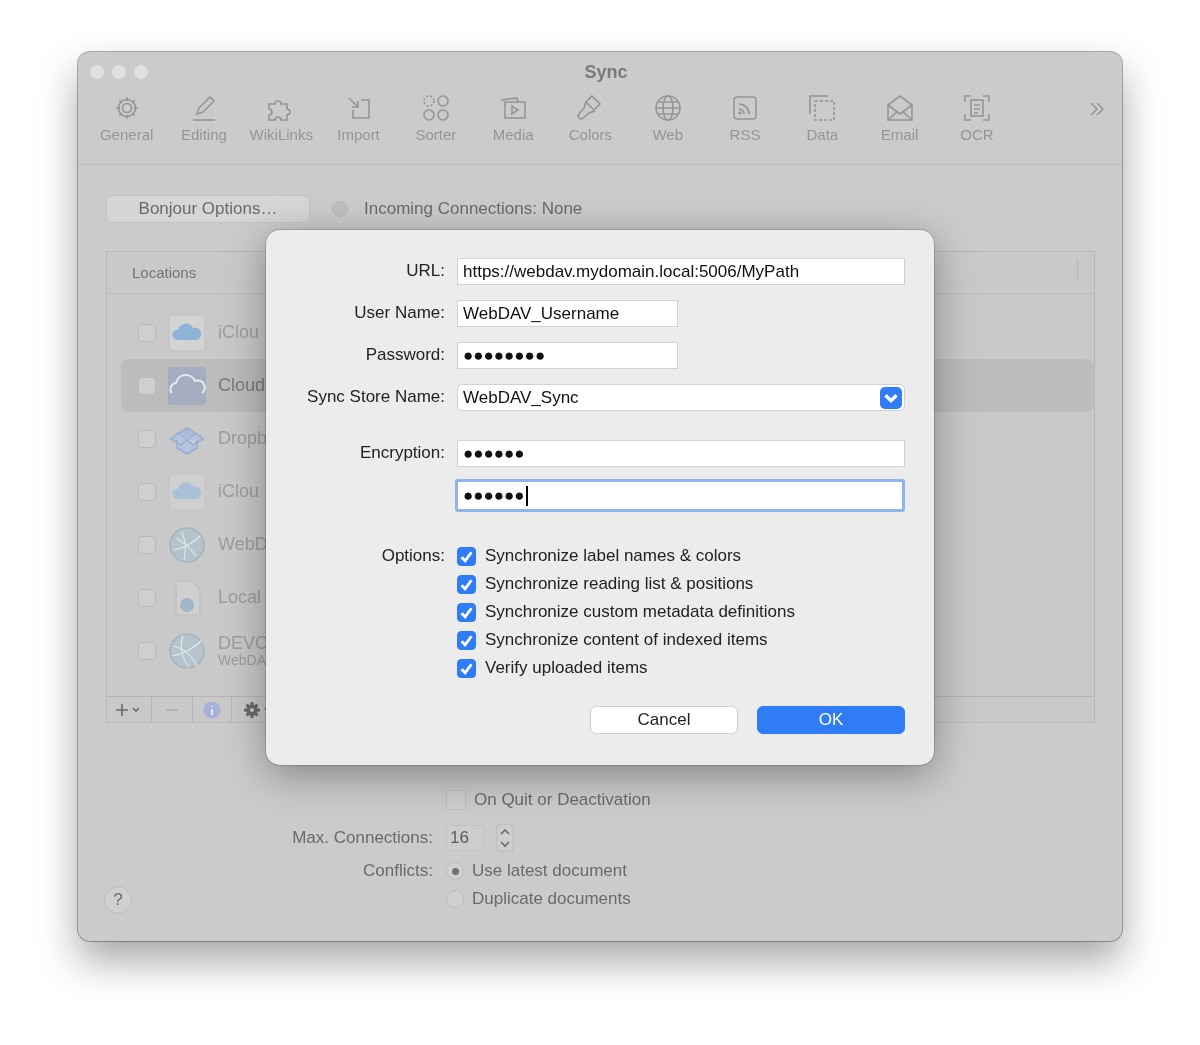 The height and width of the screenshot is (1045, 1200). What do you see at coordinates (566, 668) in the screenshot?
I see `checkbox-label: Verify uploaded items` at bounding box center [566, 668].